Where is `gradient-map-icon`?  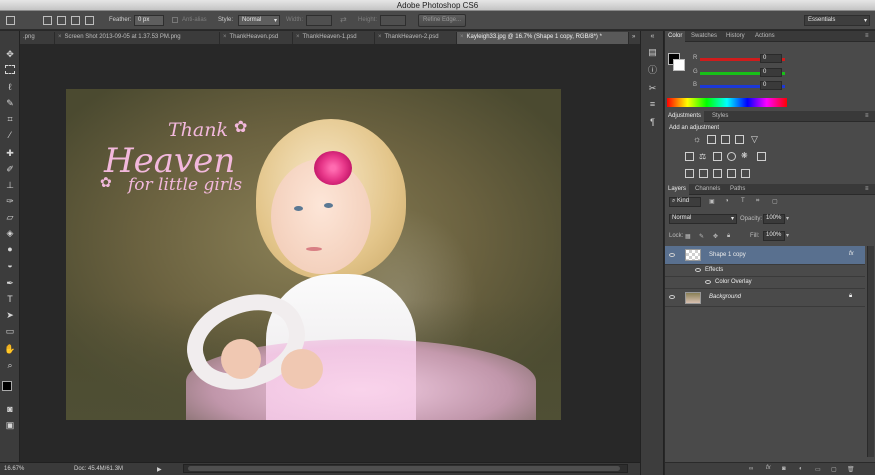 gradient-map-icon is located at coordinates (731, 173).